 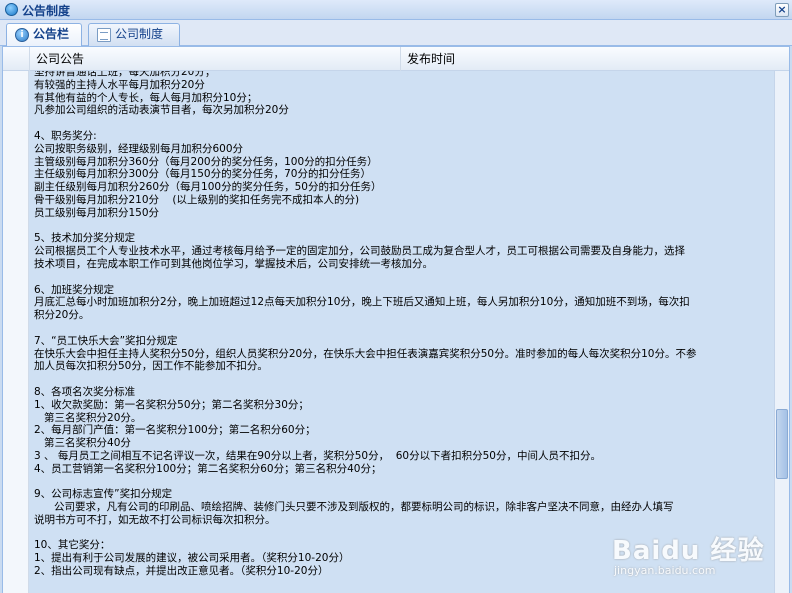 What do you see at coordinates (82, 443) in the screenshot?
I see `content-line: 第三名奖积分40分` at bounding box center [82, 443].